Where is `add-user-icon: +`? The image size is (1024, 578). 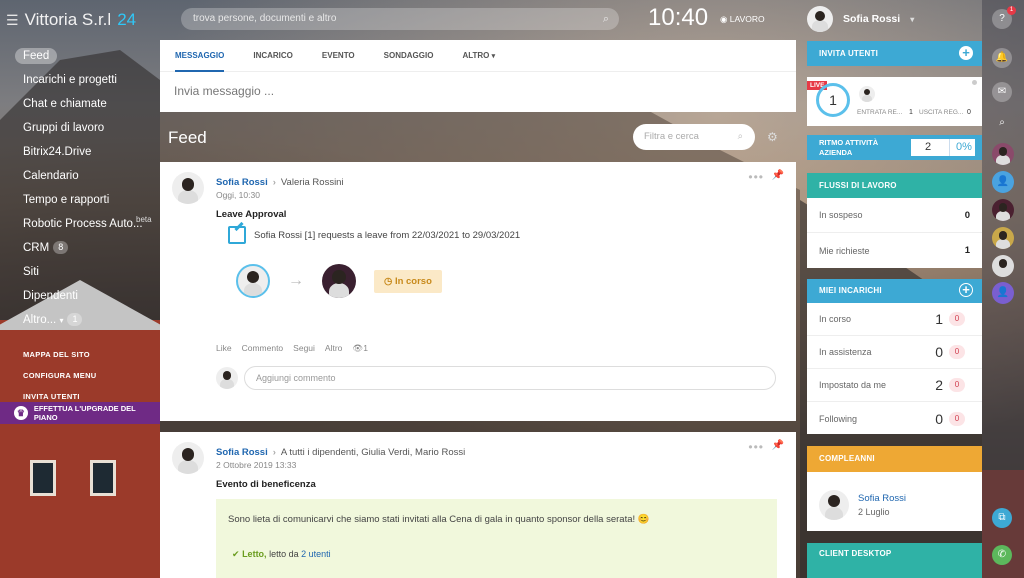 add-user-icon: + is located at coordinates (966, 53).